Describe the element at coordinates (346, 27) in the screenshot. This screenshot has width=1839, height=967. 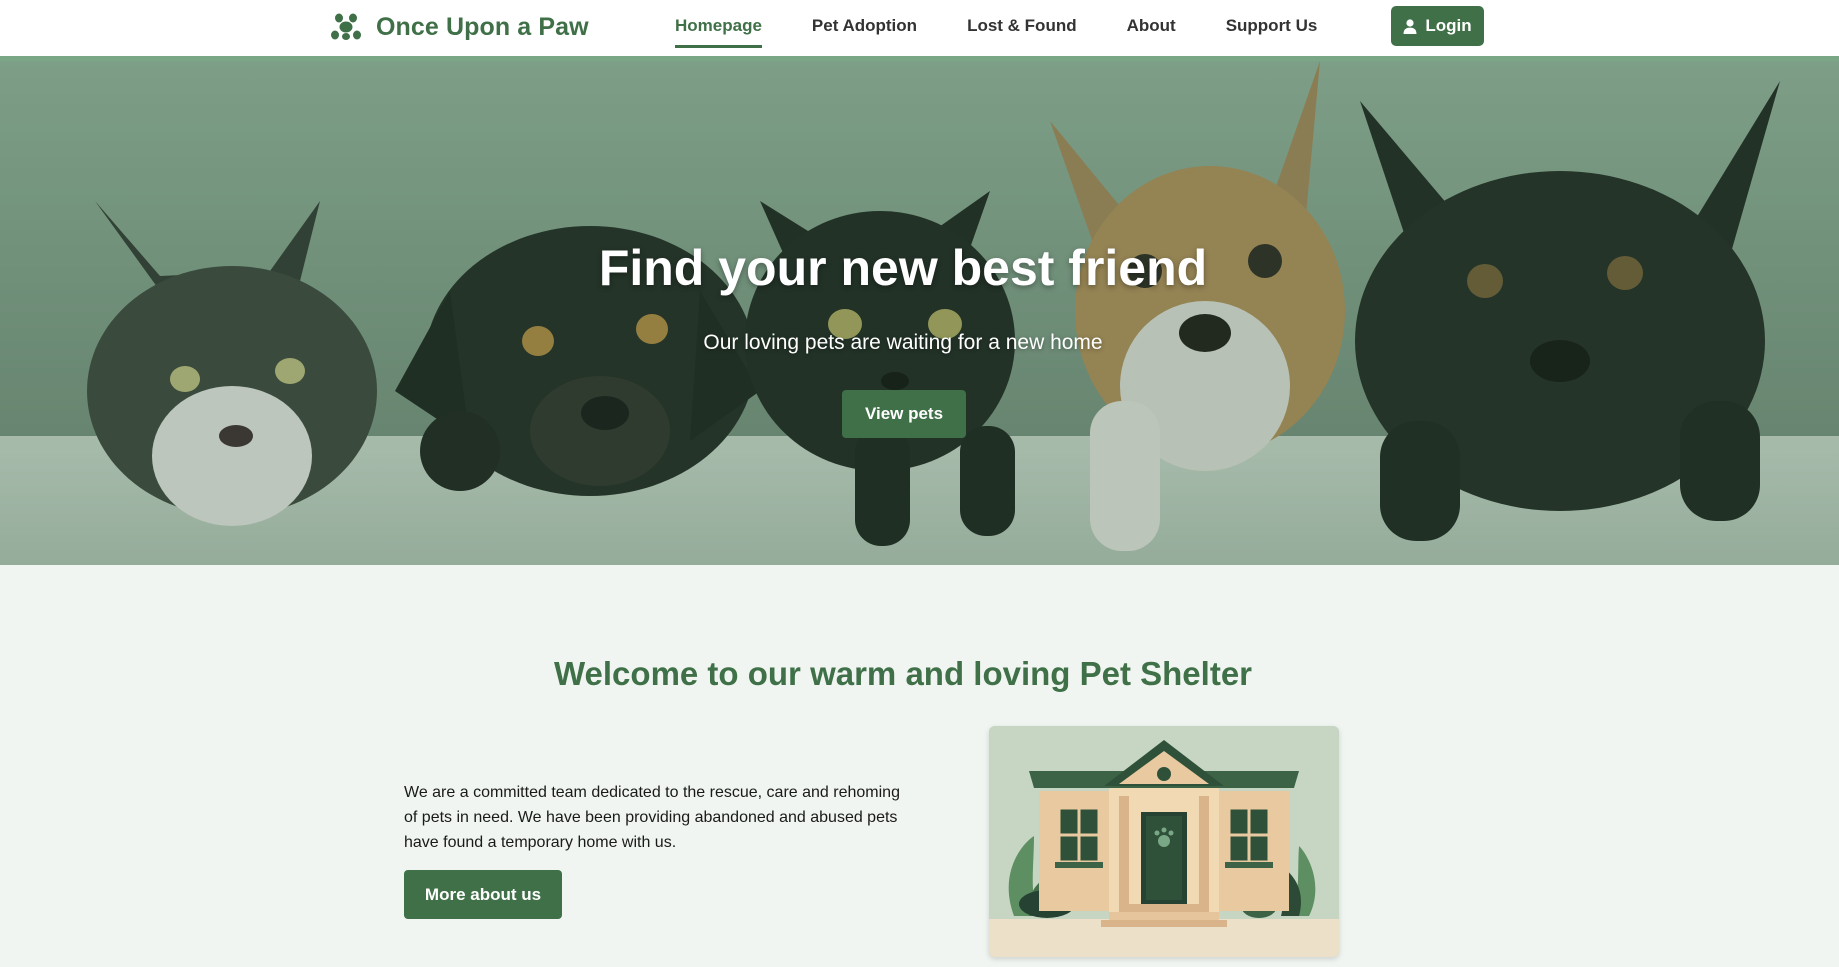
I see `paw-icon` at that location.